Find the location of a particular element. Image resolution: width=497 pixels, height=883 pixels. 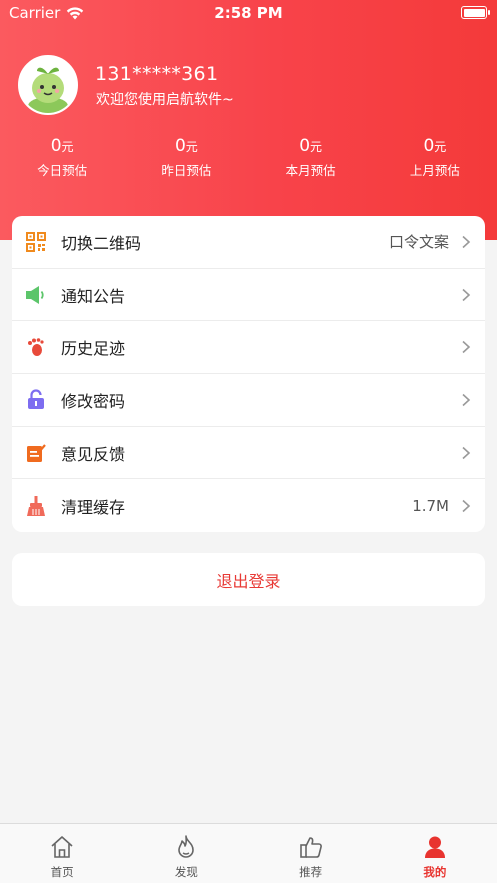

tab-home: 首页 is located at coordinates (62, 853).